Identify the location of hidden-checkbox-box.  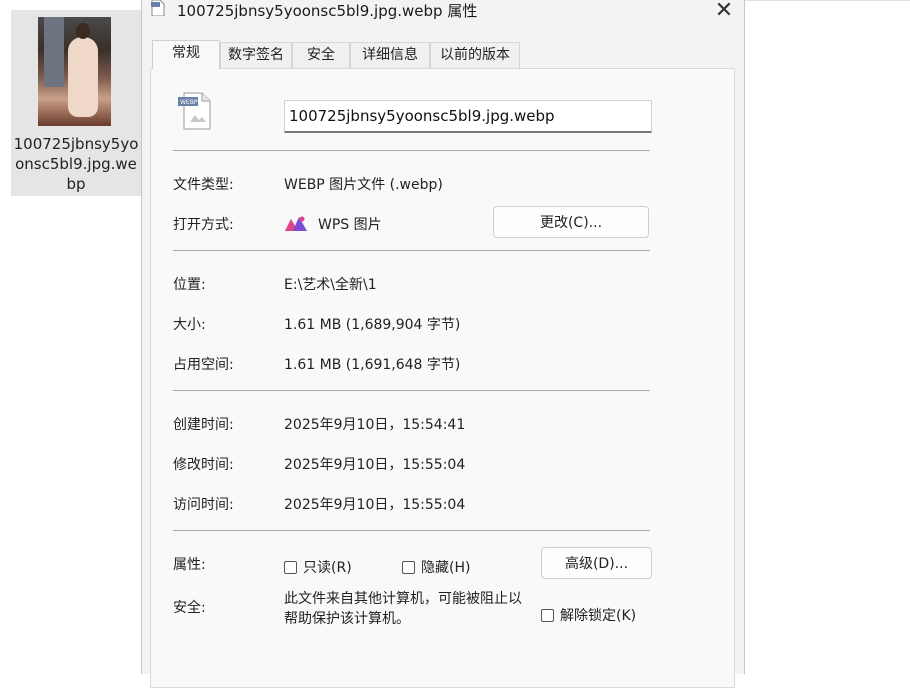
(408, 567).